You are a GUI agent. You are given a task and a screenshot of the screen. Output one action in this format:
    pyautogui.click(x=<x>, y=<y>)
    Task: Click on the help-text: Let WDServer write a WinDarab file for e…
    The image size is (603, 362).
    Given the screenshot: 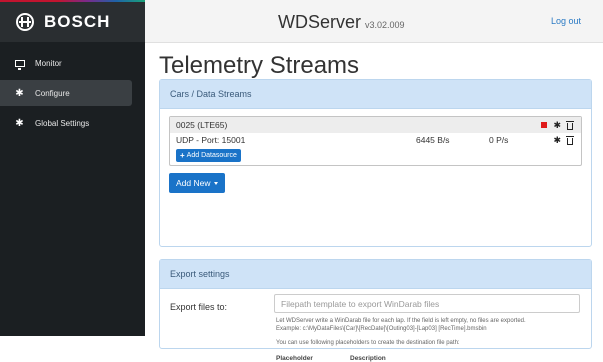 What is the action you would take?
    pyautogui.click(x=401, y=321)
    